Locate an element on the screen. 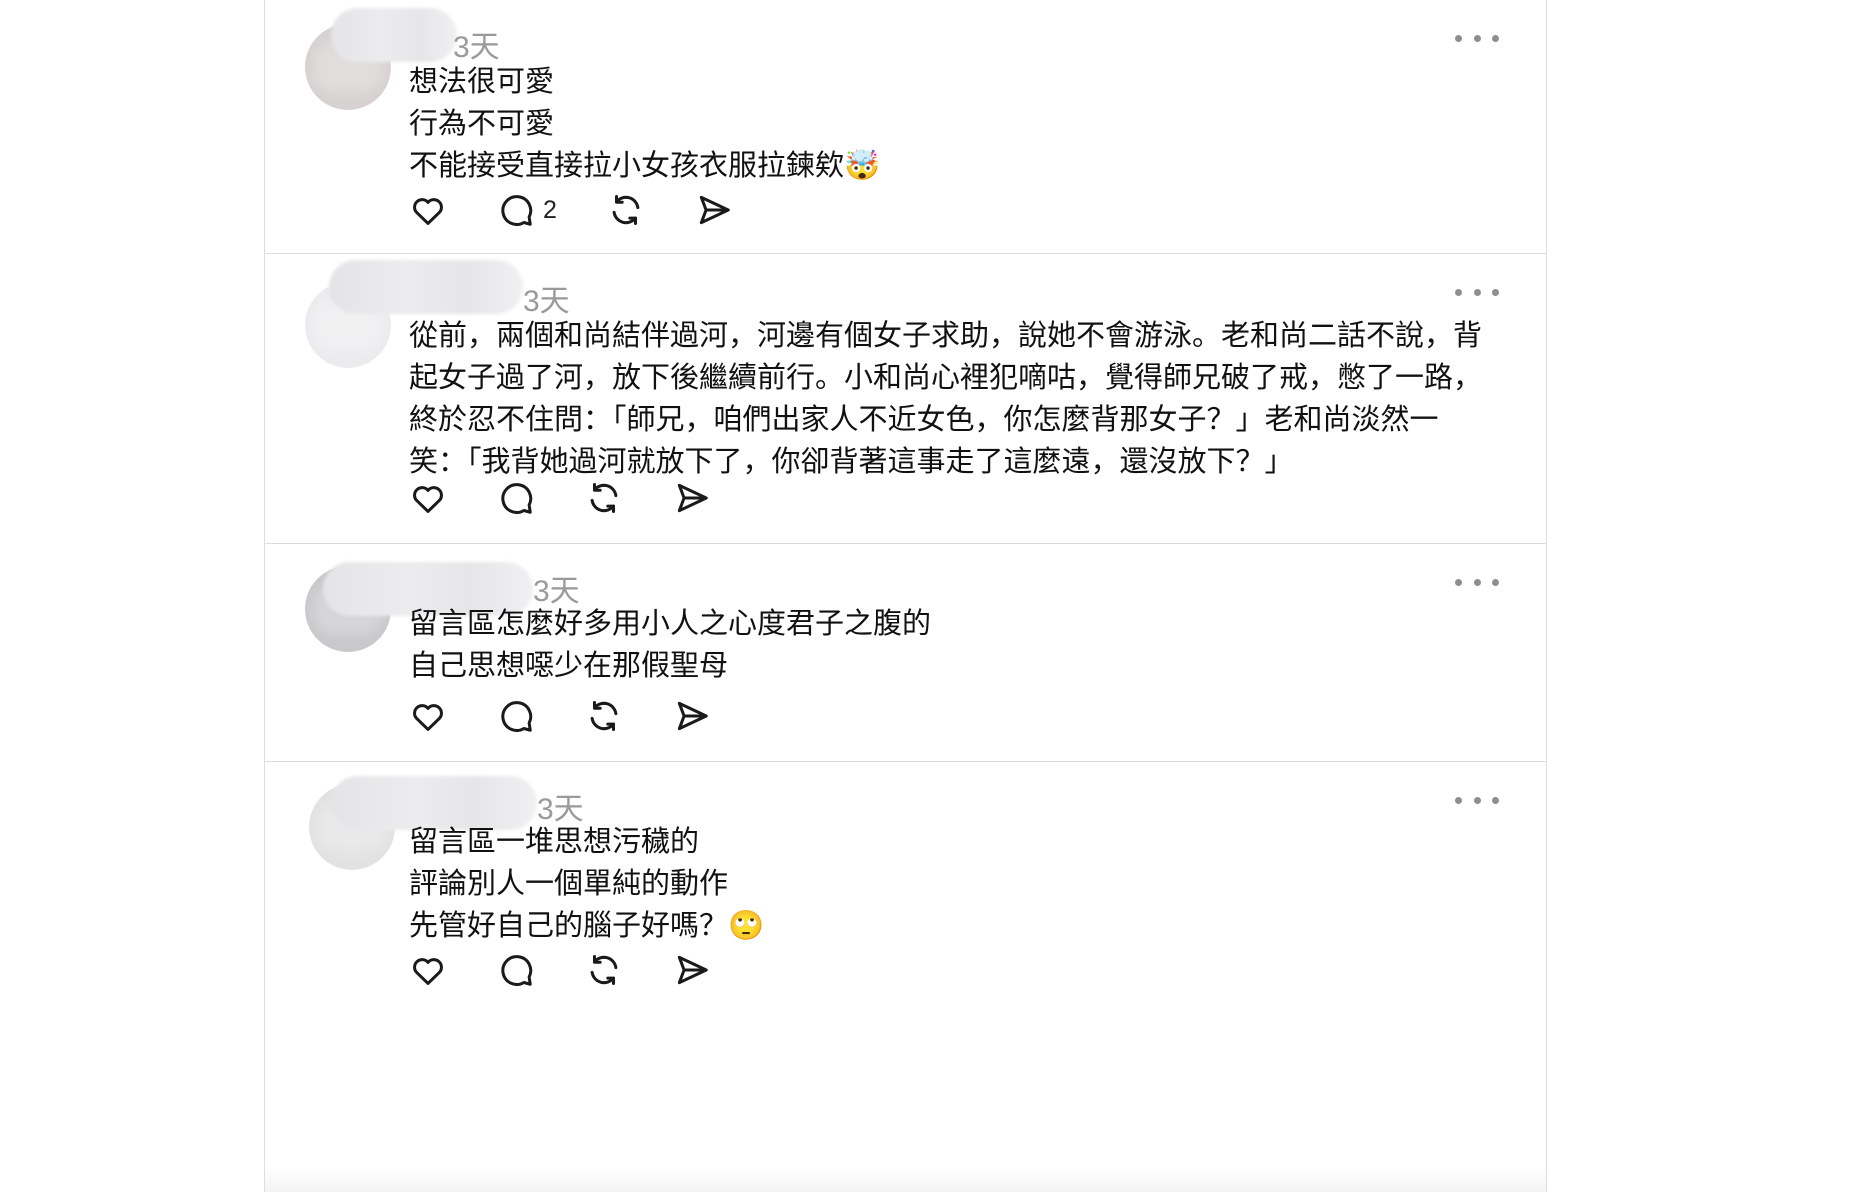 The width and height of the screenshot is (1849, 1192). reply-count: 2 is located at coordinates (550, 209).